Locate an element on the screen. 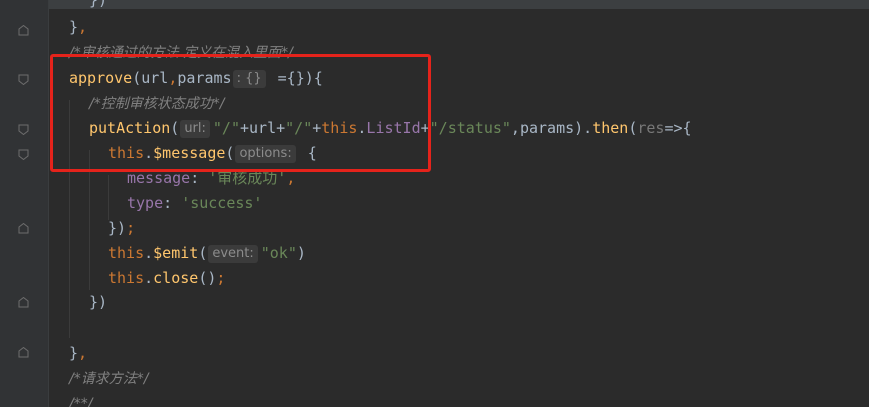 This screenshot has height=407, width=869. code-line: this.$emit(event: "ok") is located at coordinates (207, 253).